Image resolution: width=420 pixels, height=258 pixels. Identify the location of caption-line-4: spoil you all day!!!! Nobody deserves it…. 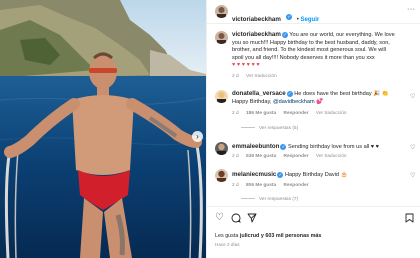
(303, 57).